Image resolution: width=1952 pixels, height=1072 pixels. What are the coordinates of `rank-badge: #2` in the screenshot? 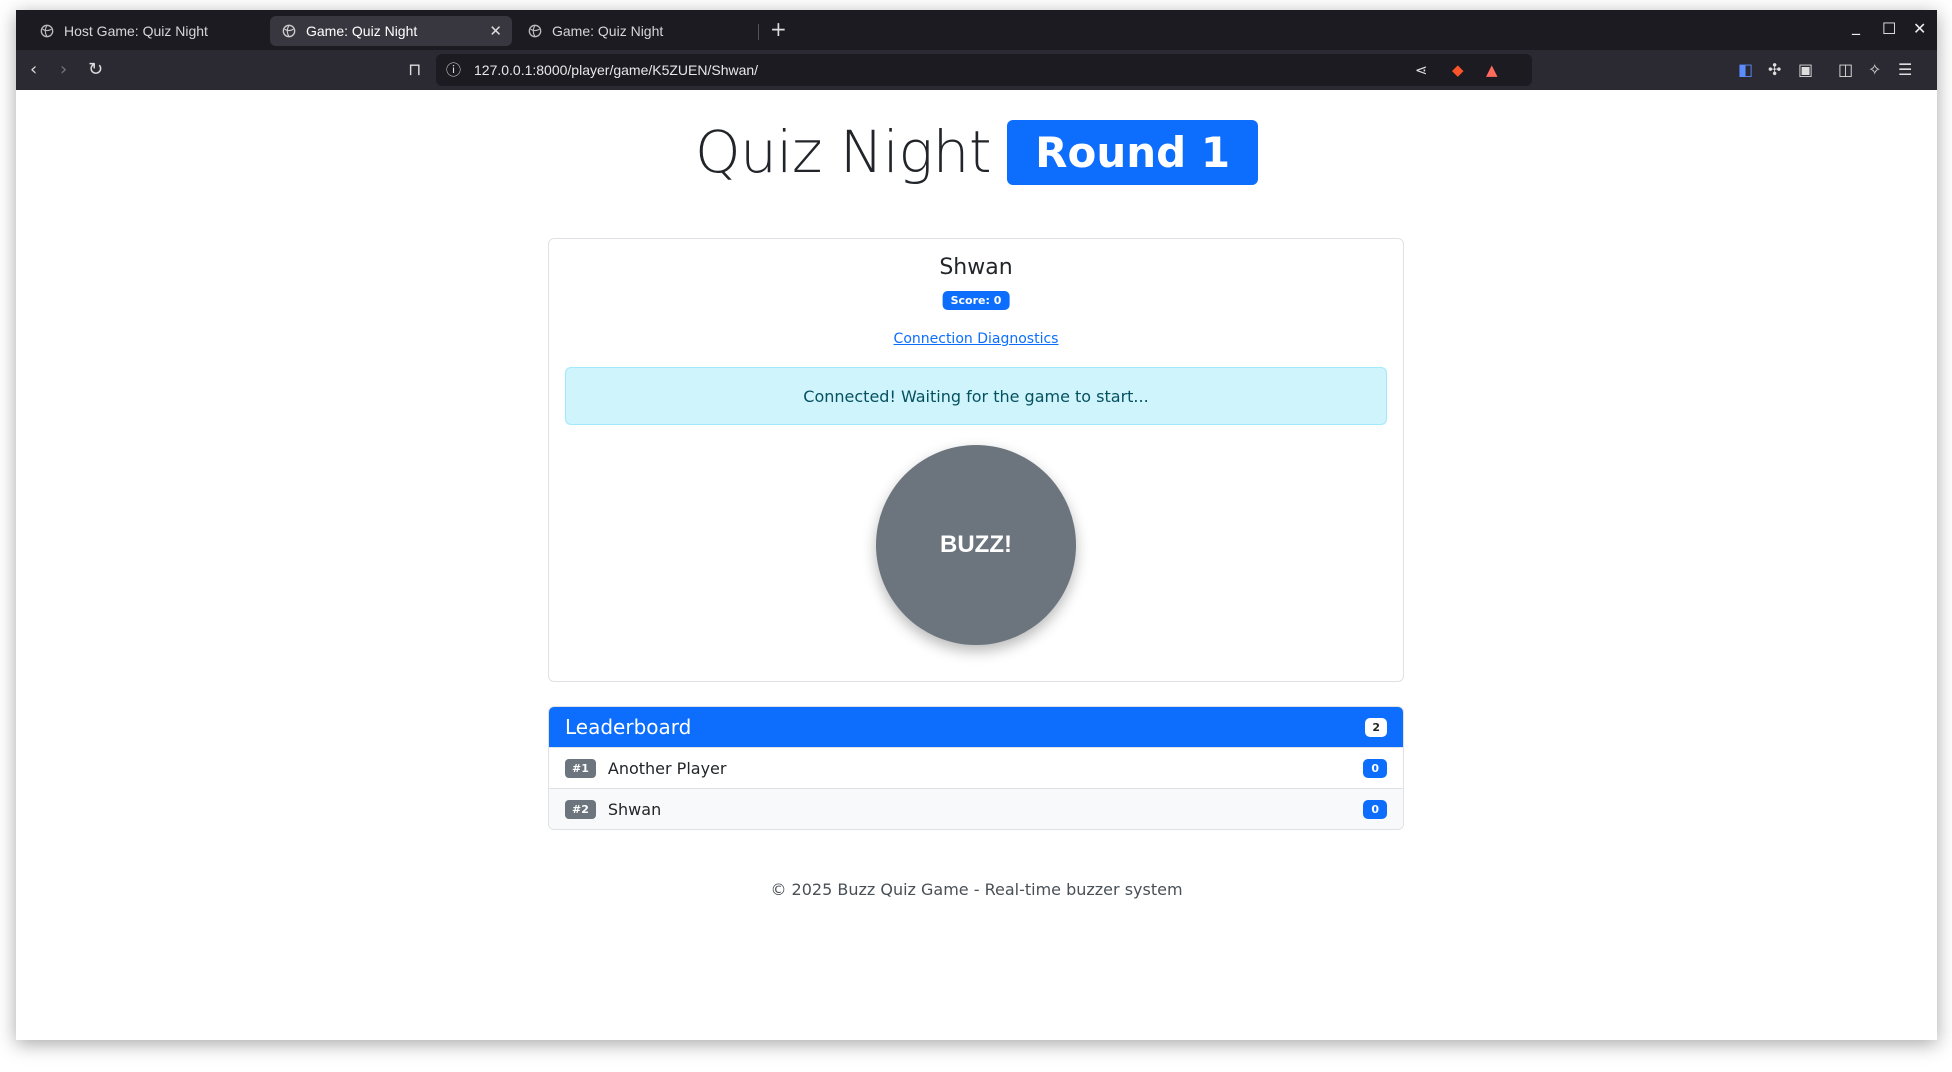 It's located at (580, 809).